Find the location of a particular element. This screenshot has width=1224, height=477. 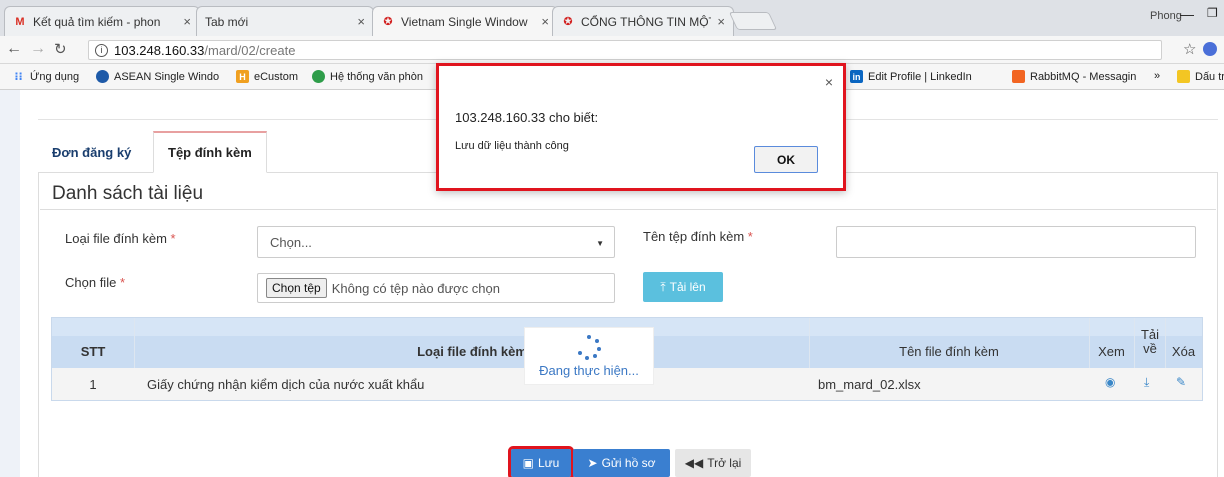

divider is located at coordinates (628, 209).